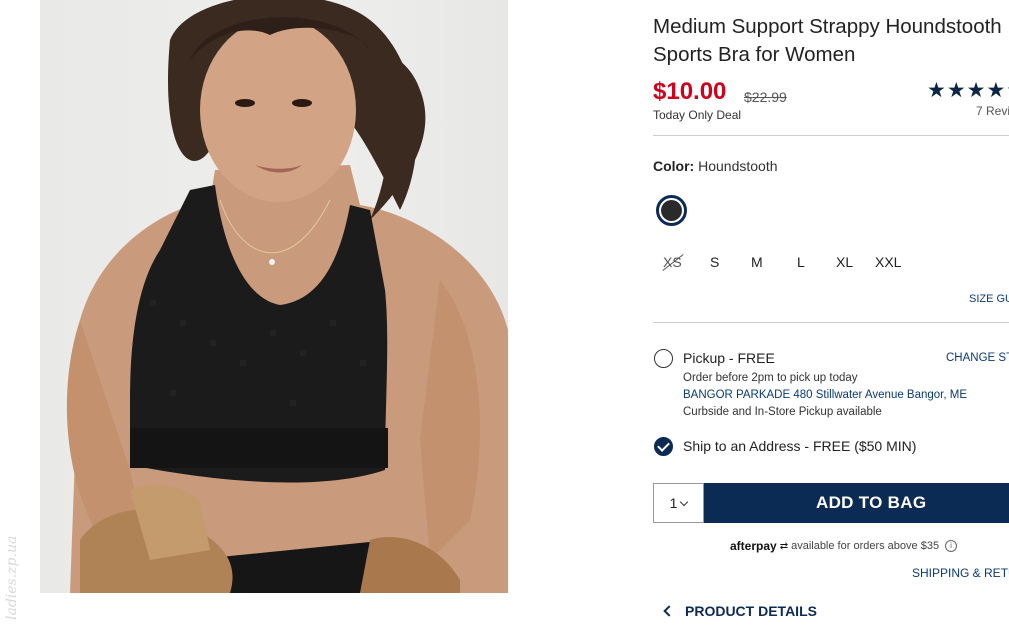 The image size is (1009, 628). I want to click on afterpay-text: available for orders above $35, so click(865, 546).